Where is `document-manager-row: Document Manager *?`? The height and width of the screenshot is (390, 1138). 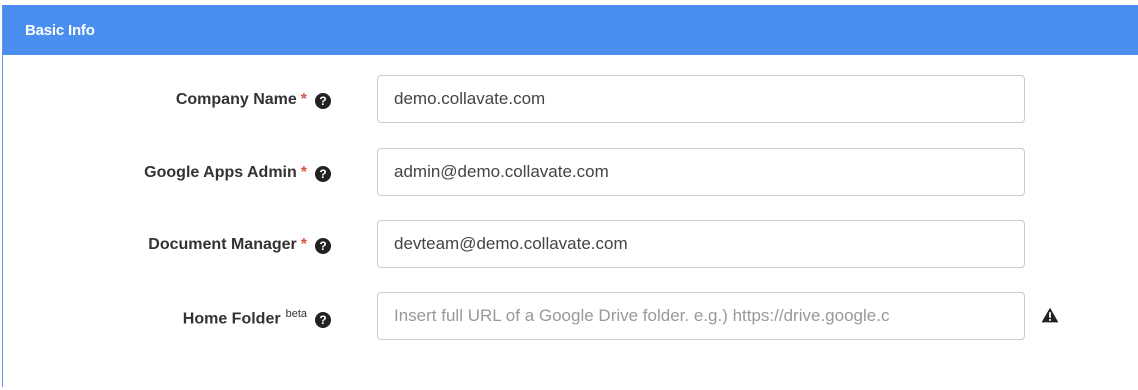
document-manager-row: Document Manager *? is located at coordinates (570, 245).